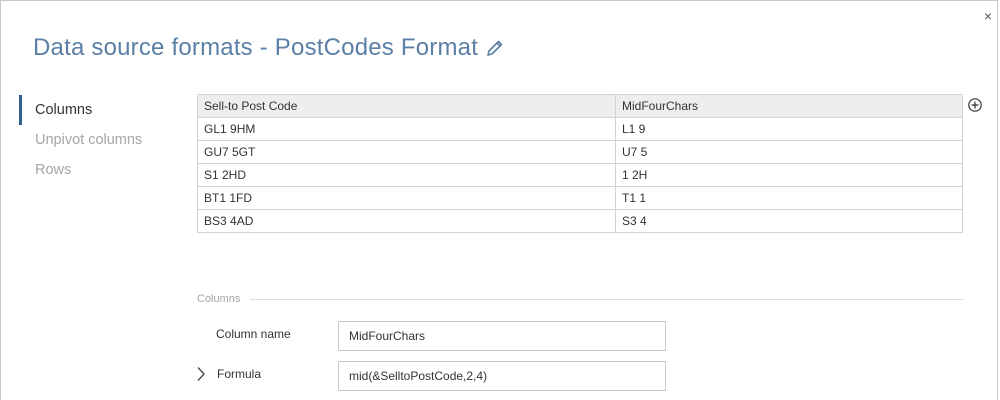 The image size is (1000, 400). Describe the element at coordinates (99, 110) in the screenshot. I see `nav-item-columns: Columns` at that location.